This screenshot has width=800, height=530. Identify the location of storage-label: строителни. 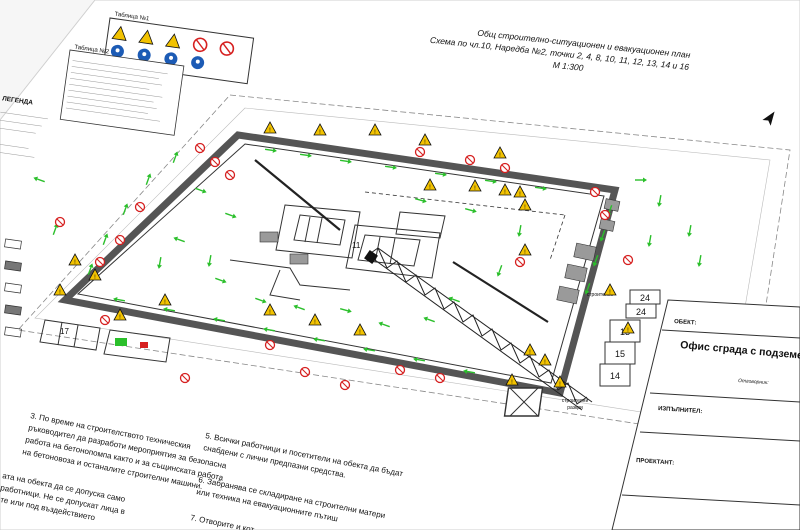
(575, 401).